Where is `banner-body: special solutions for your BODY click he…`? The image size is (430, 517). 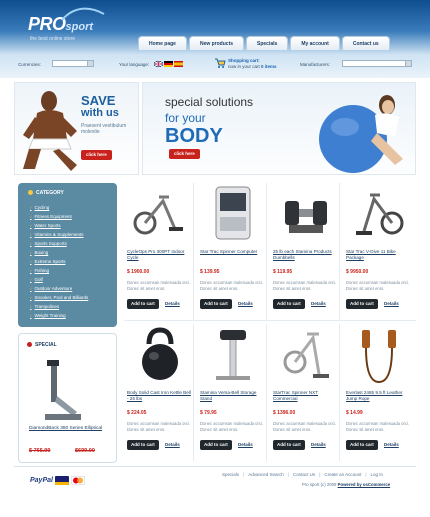 banner-body: special solutions for your BODY click he… is located at coordinates (279, 128).